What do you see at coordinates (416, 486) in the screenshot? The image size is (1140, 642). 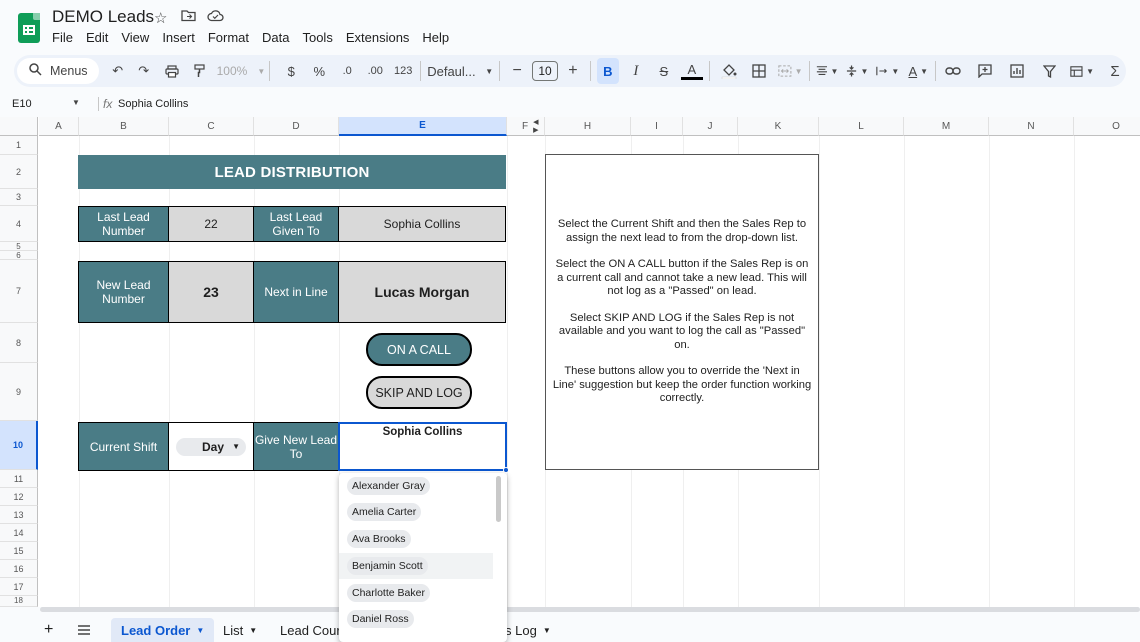 I see `dropdown-option: Alexander Gray` at bounding box center [416, 486].